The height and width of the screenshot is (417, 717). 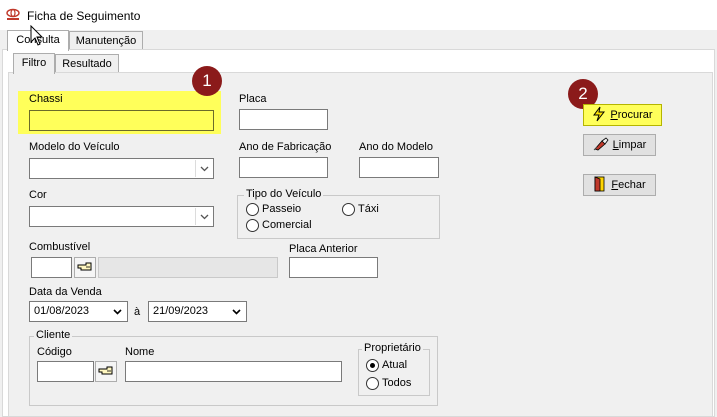 I want to click on radio-taxi: Táxi, so click(x=360, y=209).